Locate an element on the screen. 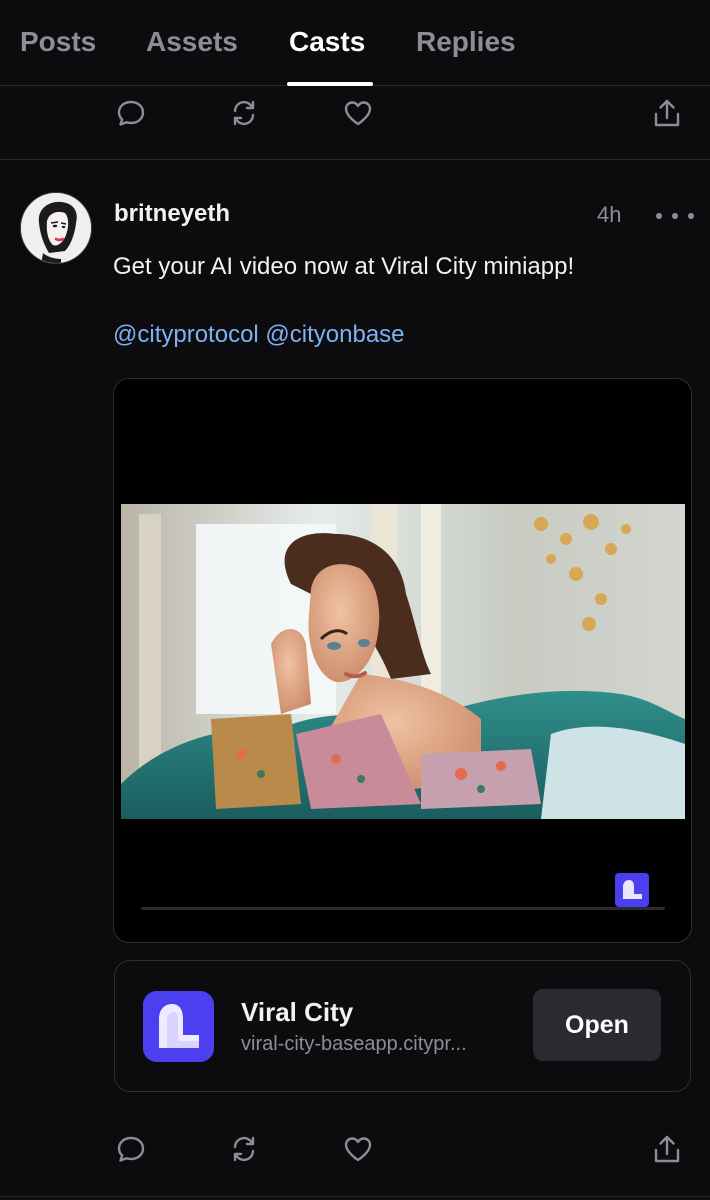  tab-assets: Assets is located at coordinates (192, 42).